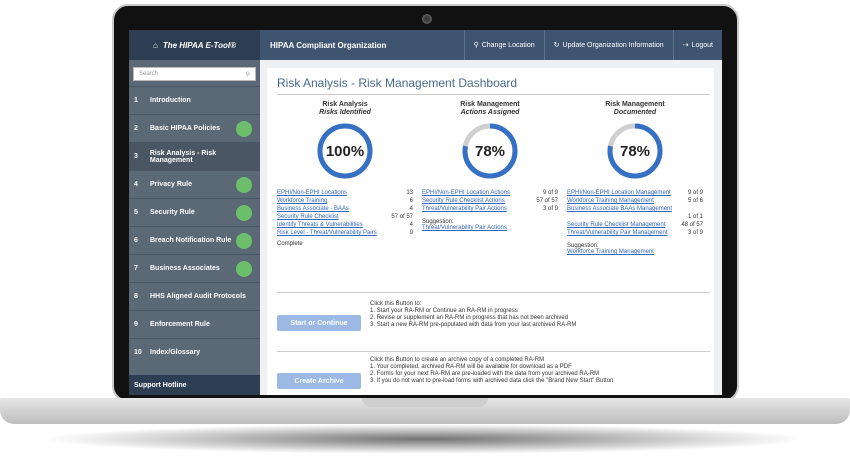  I want to click on status-text: Complete, so click(290, 244).